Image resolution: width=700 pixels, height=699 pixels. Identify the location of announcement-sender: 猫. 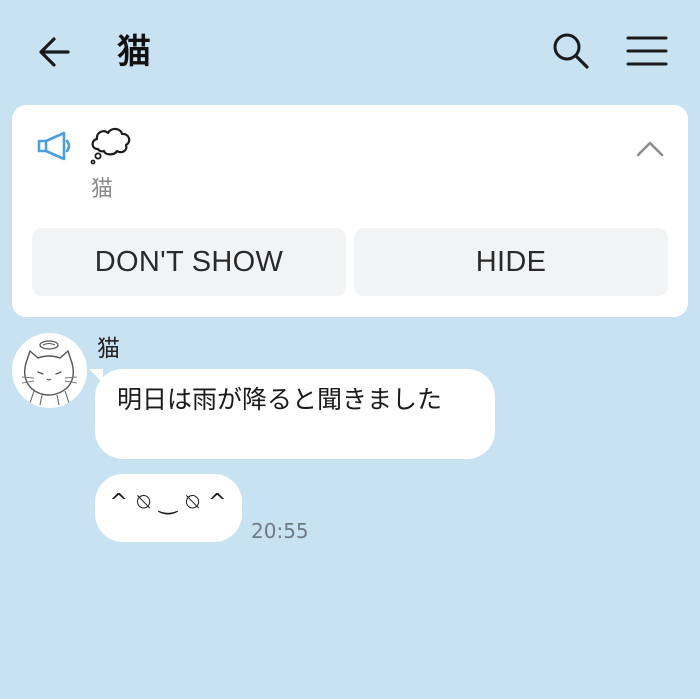
(102, 189).